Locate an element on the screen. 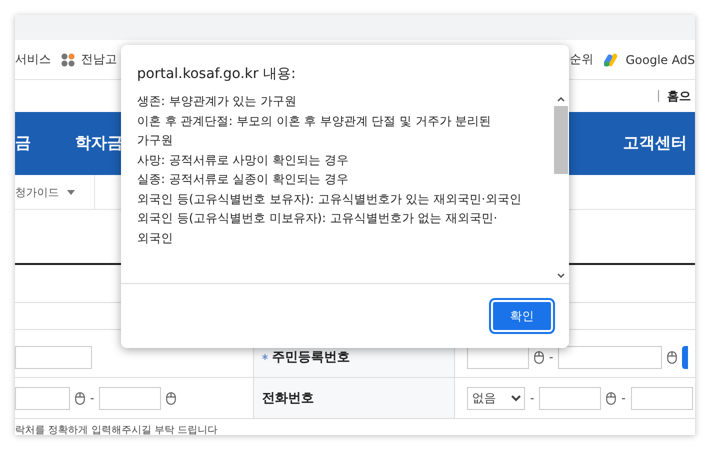  notice-text: 락처를 정확하게 입력해주시길 부탁 드립니다 is located at coordinates (117, 429).